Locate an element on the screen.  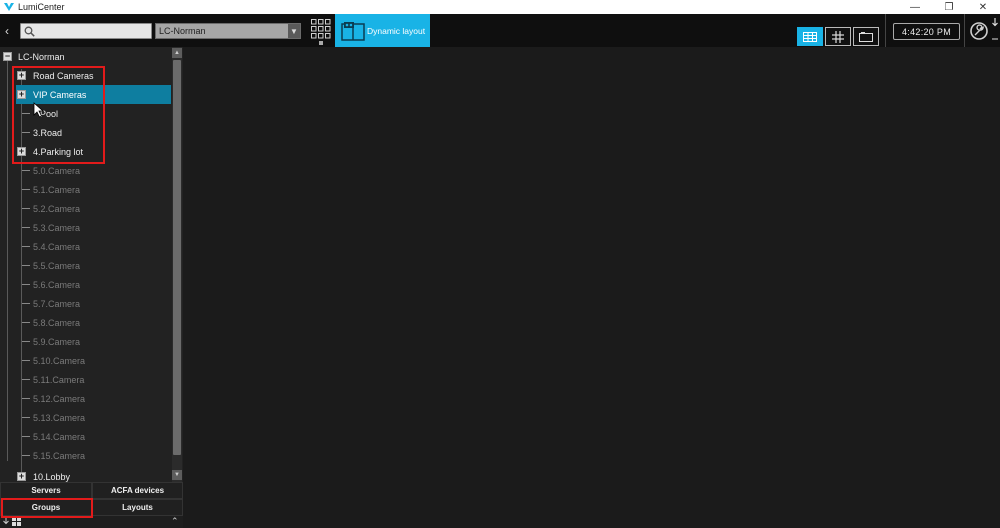
camera-label: 5.12.Camera is located at coordinates (59, 398).